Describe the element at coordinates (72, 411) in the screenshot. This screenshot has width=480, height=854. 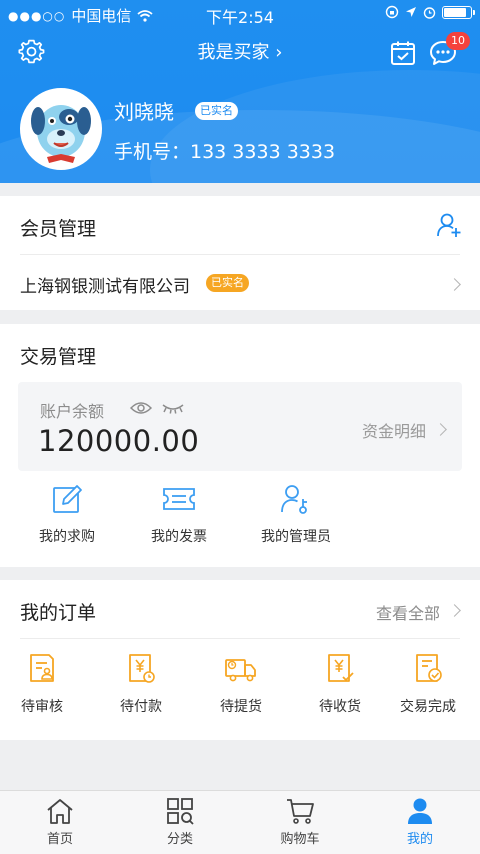
I see `balance-label: 账户余额` at that location.